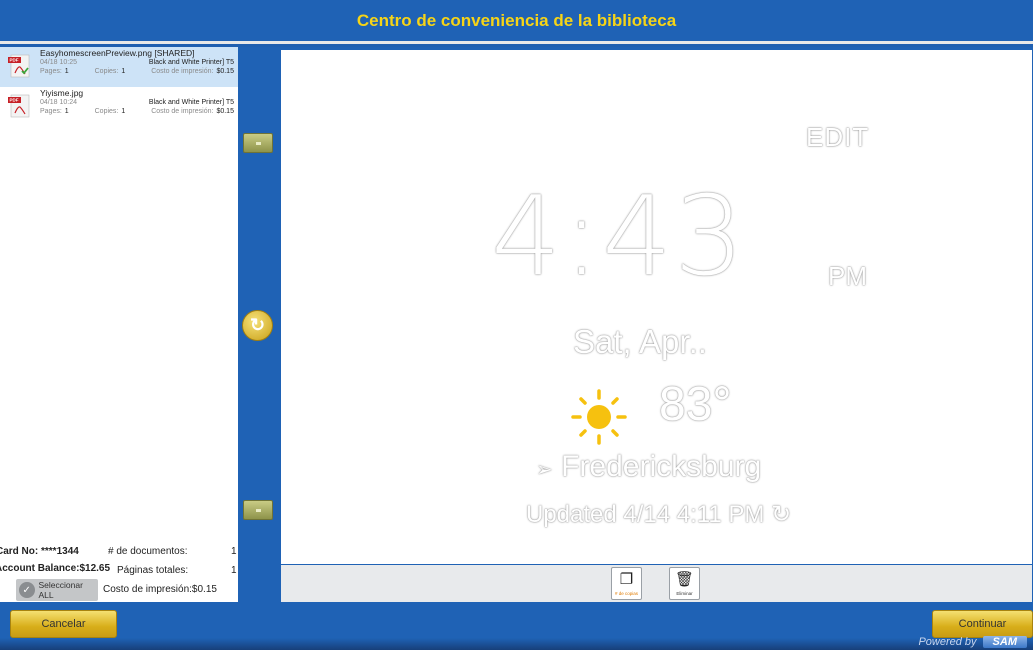  I want to click on preview-temperature: 83°, so click(695, 404).